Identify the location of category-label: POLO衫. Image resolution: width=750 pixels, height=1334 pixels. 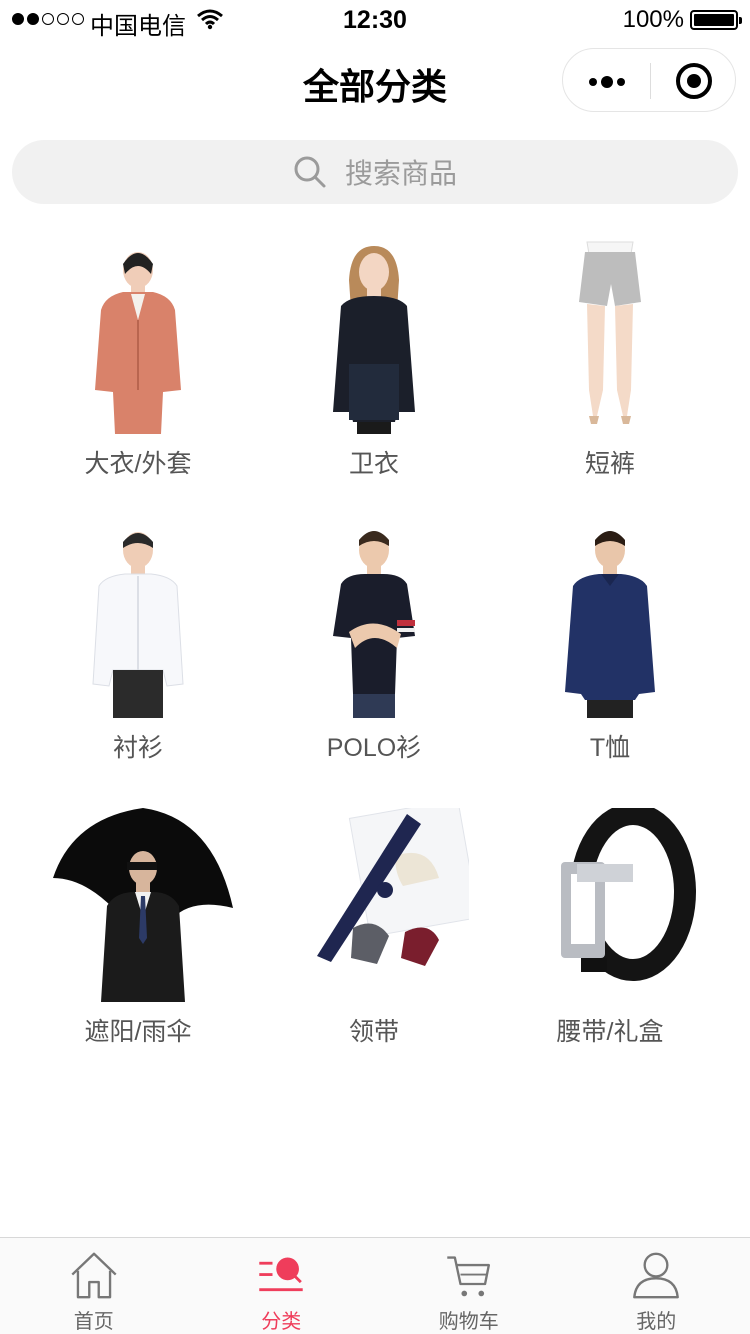
(374, 748).